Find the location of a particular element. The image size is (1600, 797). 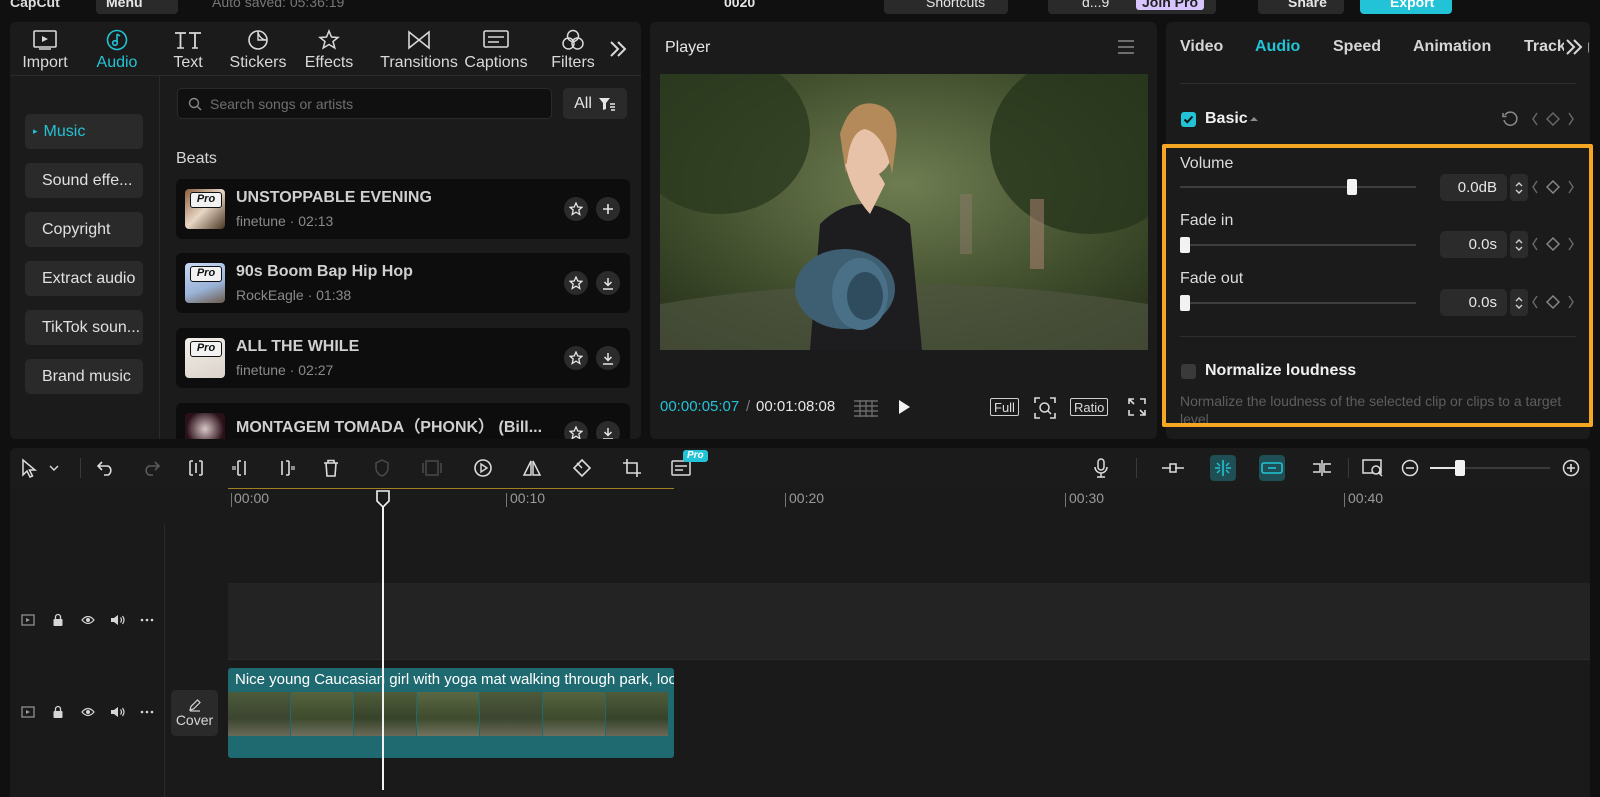

auto-snap-icon is located at coordinates (1272, 468).